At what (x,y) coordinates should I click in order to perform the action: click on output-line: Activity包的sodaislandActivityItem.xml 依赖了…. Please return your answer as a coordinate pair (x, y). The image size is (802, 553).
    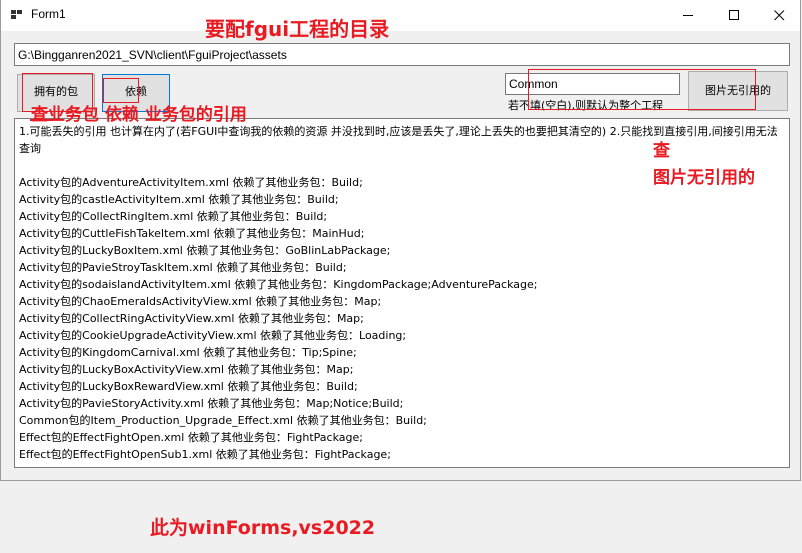
    Looking at the image, I should click on (278, 284).